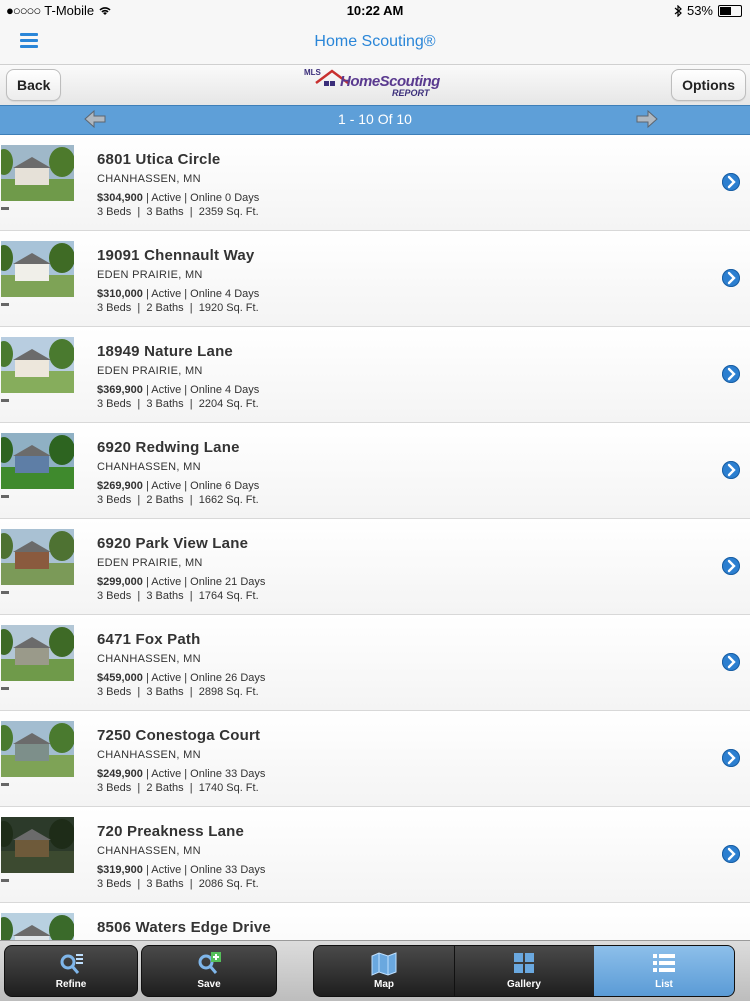  Describe the element at coordinates (34, 85) in the screenshot. I see `back-button: Back` at that location.